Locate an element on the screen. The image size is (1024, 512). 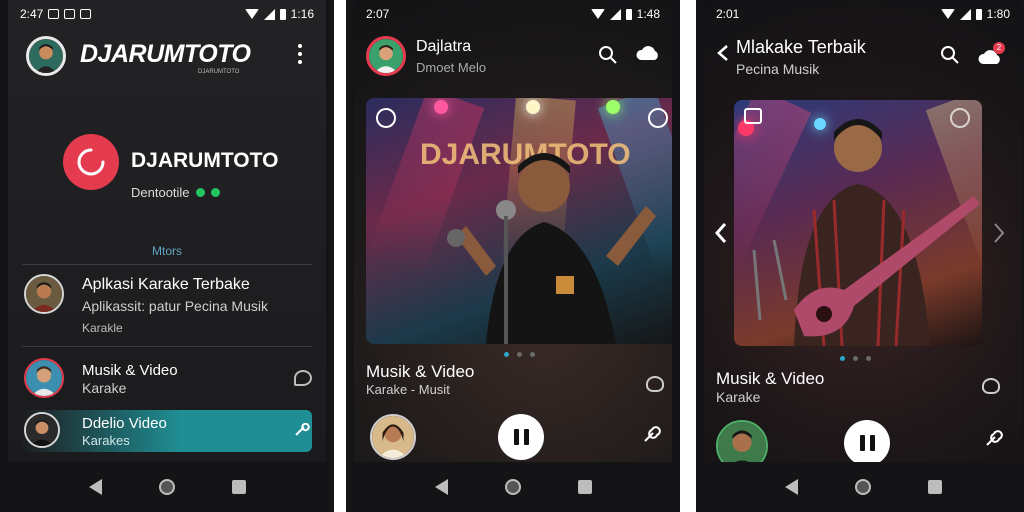
pause-bar is located at coordinates (526, 437).